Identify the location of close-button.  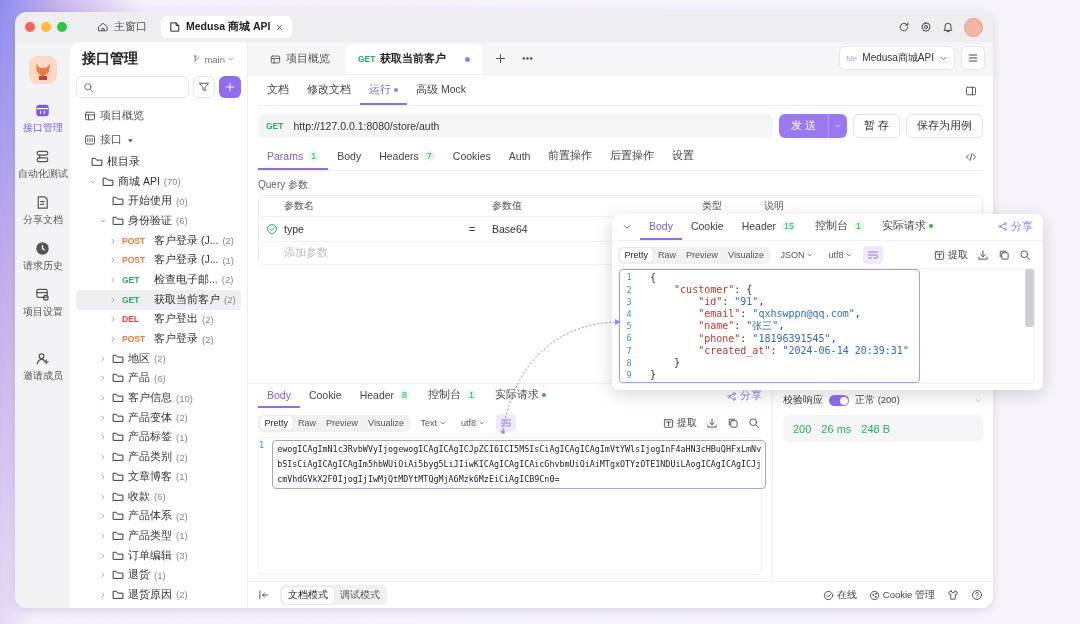
(30, 27).